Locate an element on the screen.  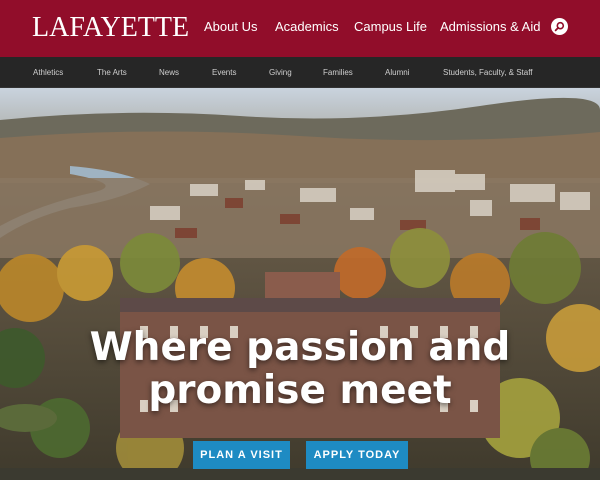
subnav-alumni: Alumni is located at coordinates (397, 73).